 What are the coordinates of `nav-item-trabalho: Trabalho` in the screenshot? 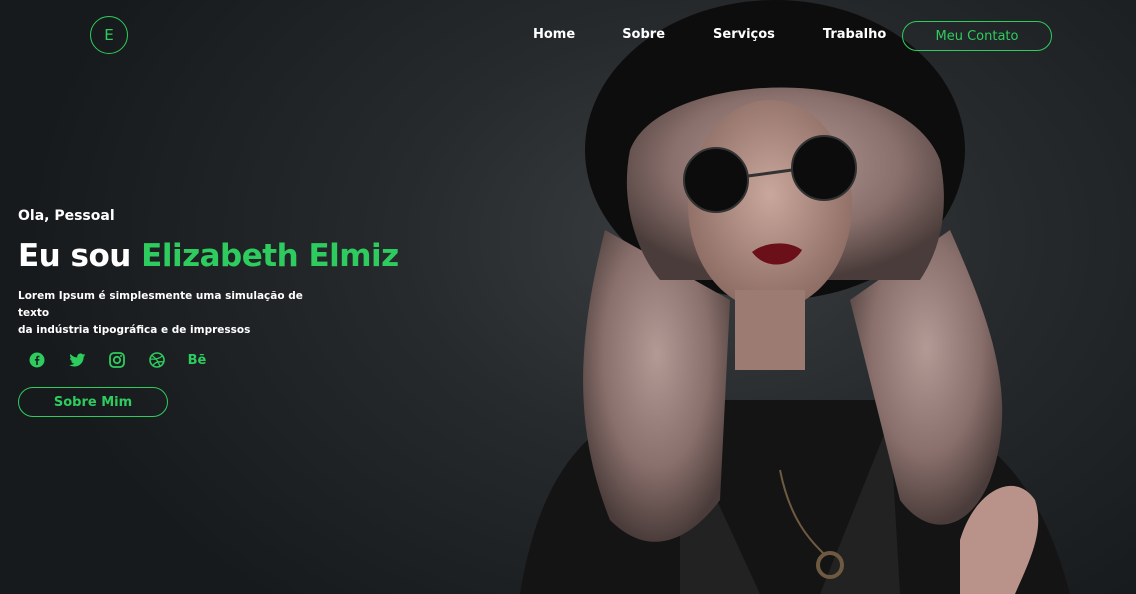 It's located at (854, 34).